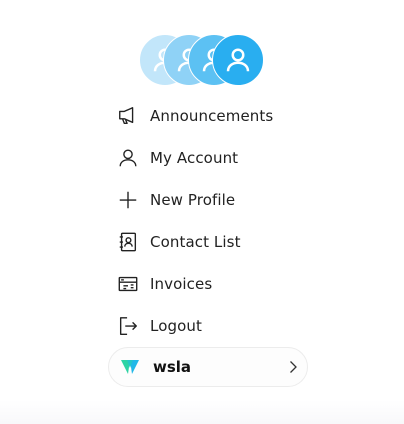 Image resolution: width=404 pixels, height=424 pixels. Describe the element at coordinates (181, 284) in the screenshot. I see `menu-item-label: Invoices` at that location.